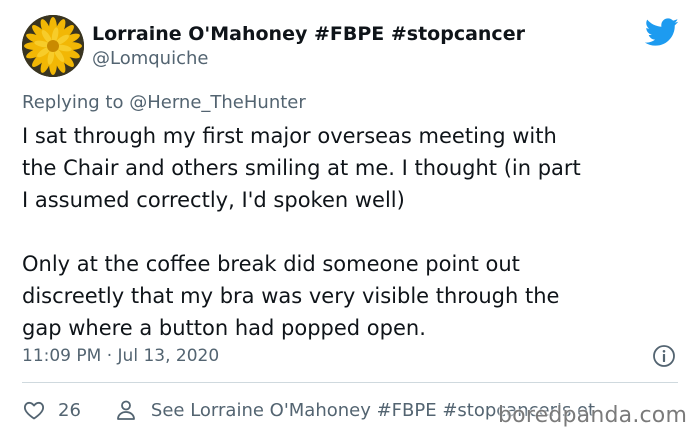 This screenshot has height=437, width=700. Describe the element at coordinates (661, 33) in the screenshot. I see `twitter-bird-icon` at that location.